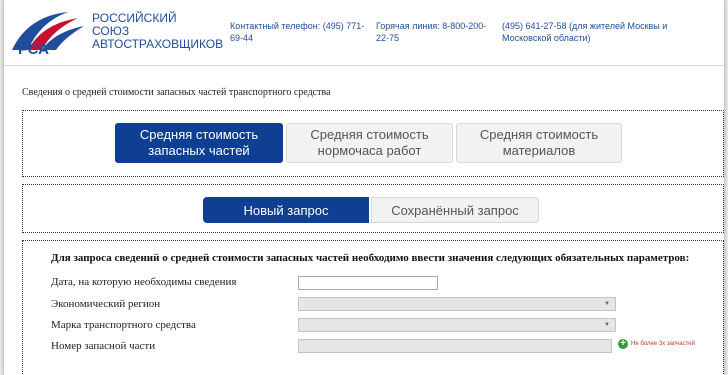 The image size is (728, 375). I want to click on brand-select: ▼, so click(457, 325).